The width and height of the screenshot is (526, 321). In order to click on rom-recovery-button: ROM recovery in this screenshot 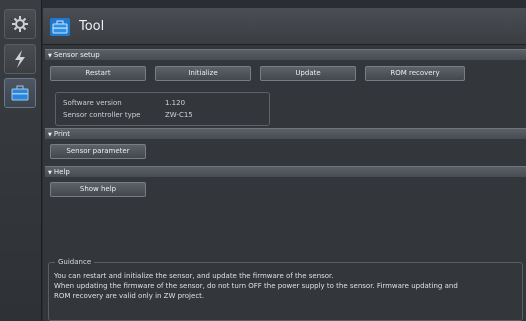, I will do `click(415, 73)`.